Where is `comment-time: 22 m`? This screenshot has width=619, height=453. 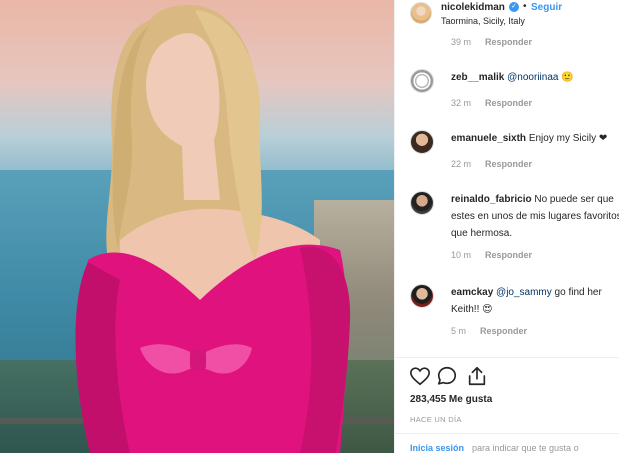
comment-time: 22 m is located at coordinates (461, 164).